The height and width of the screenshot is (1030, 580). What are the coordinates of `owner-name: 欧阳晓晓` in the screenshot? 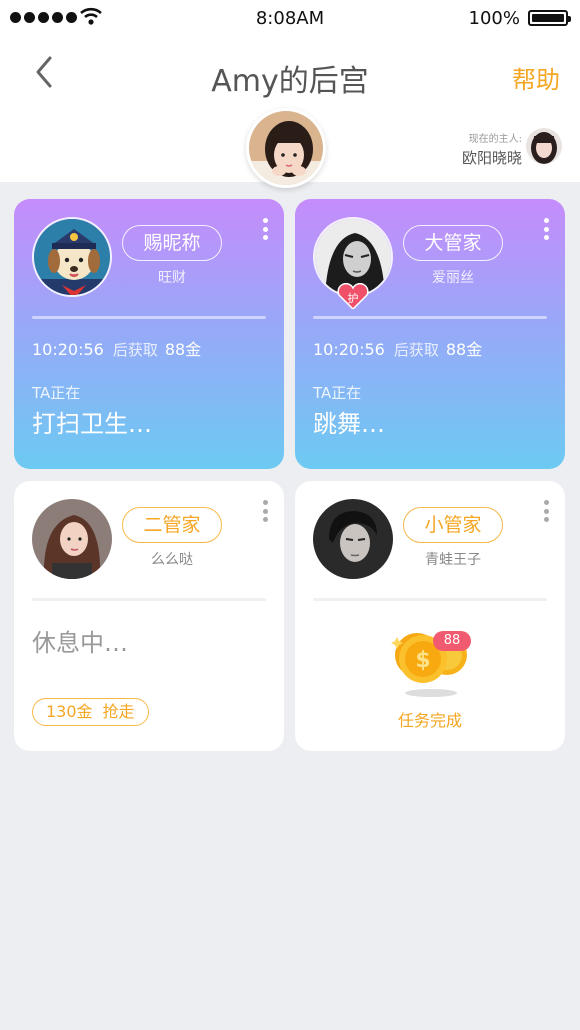 It's located at (491, 158).